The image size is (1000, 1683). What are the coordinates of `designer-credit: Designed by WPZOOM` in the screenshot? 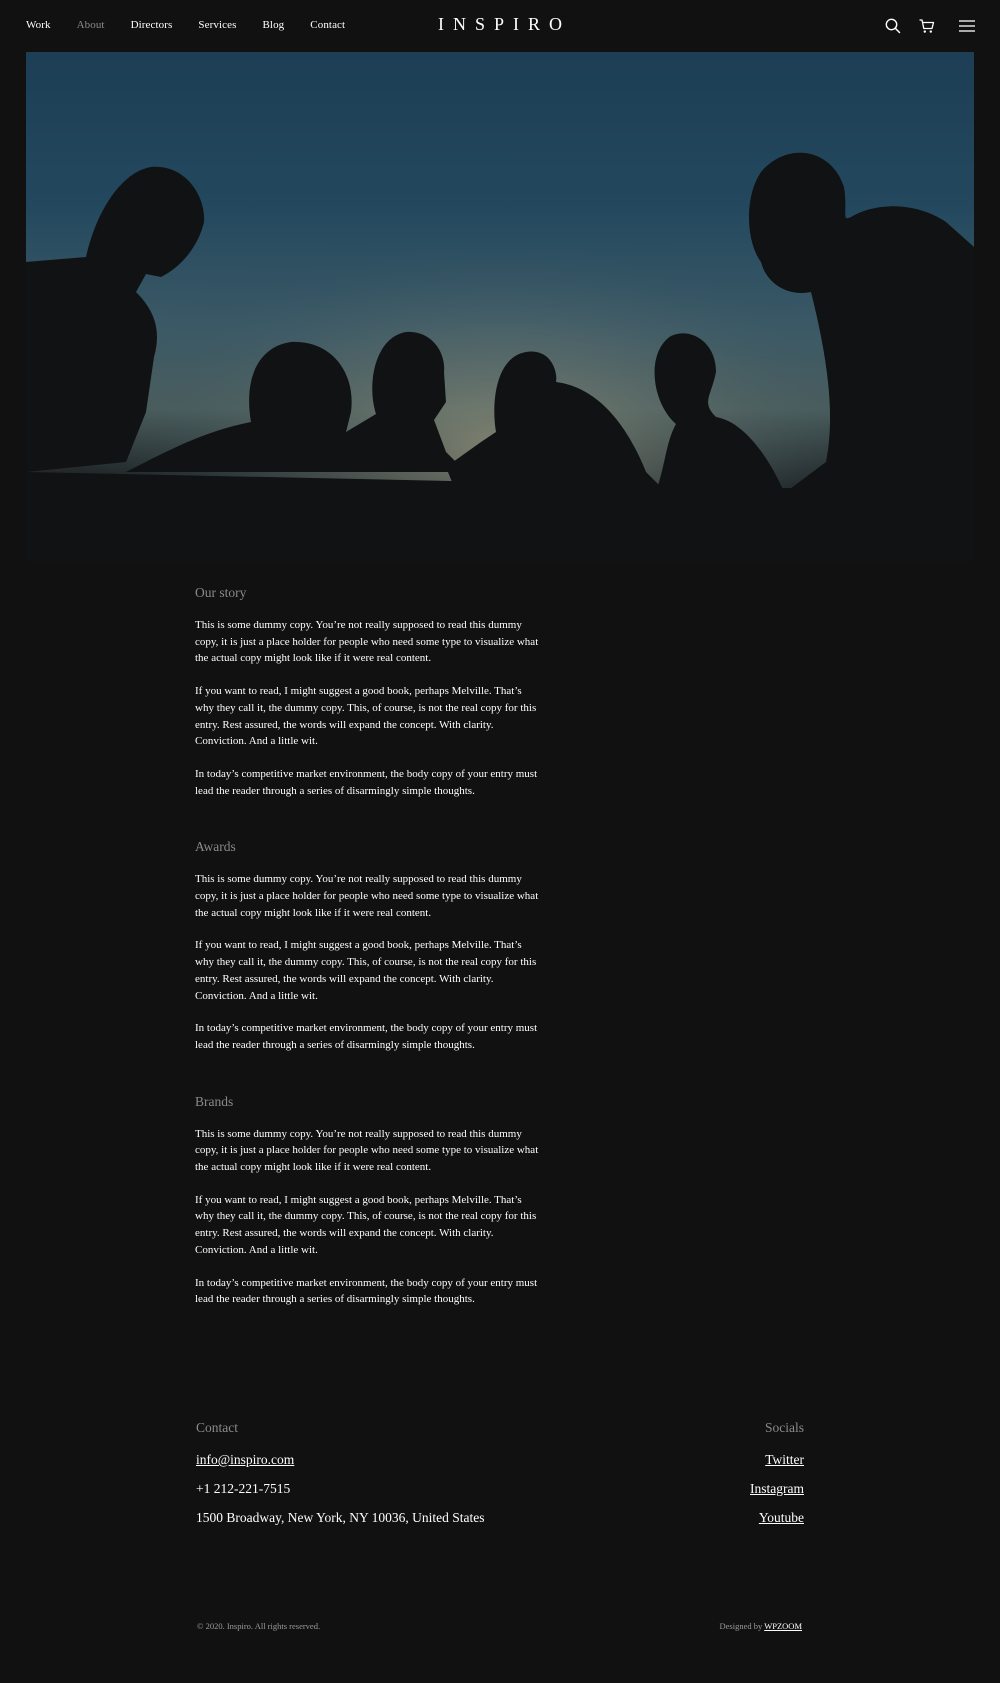 It's located at (761, 1626).